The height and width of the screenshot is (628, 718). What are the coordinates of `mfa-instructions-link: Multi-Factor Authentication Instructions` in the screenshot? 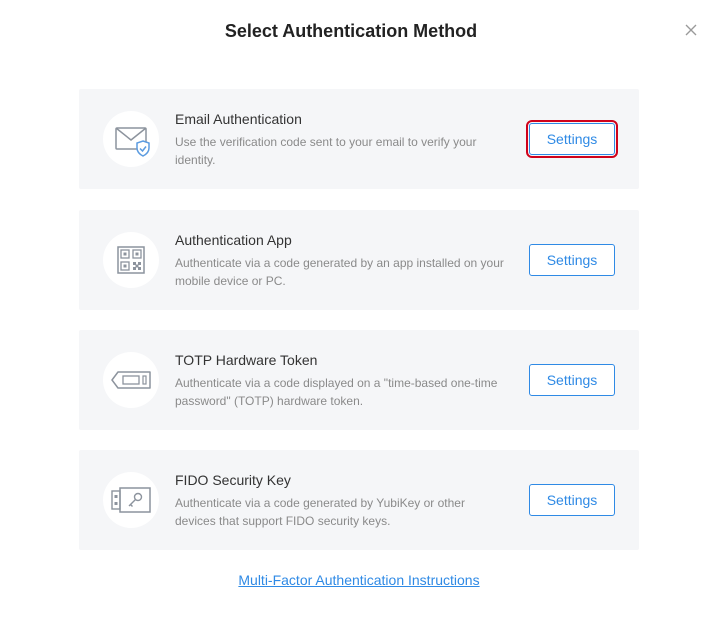 It's located at (358, 580).